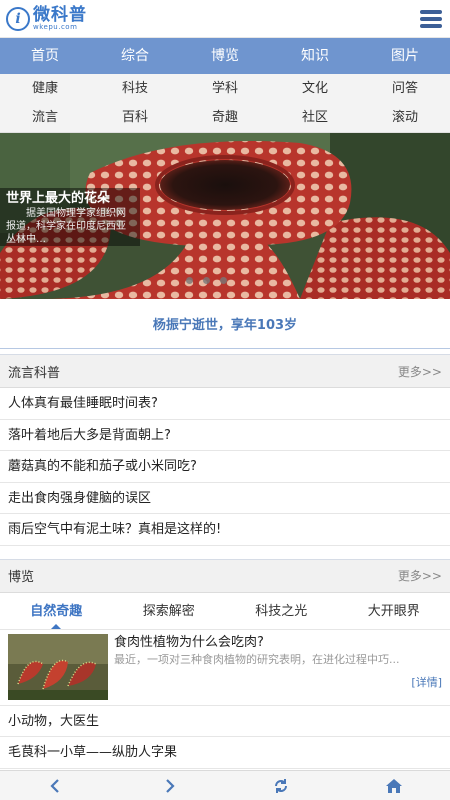  I want to click on home-icon, so click(393, 785).